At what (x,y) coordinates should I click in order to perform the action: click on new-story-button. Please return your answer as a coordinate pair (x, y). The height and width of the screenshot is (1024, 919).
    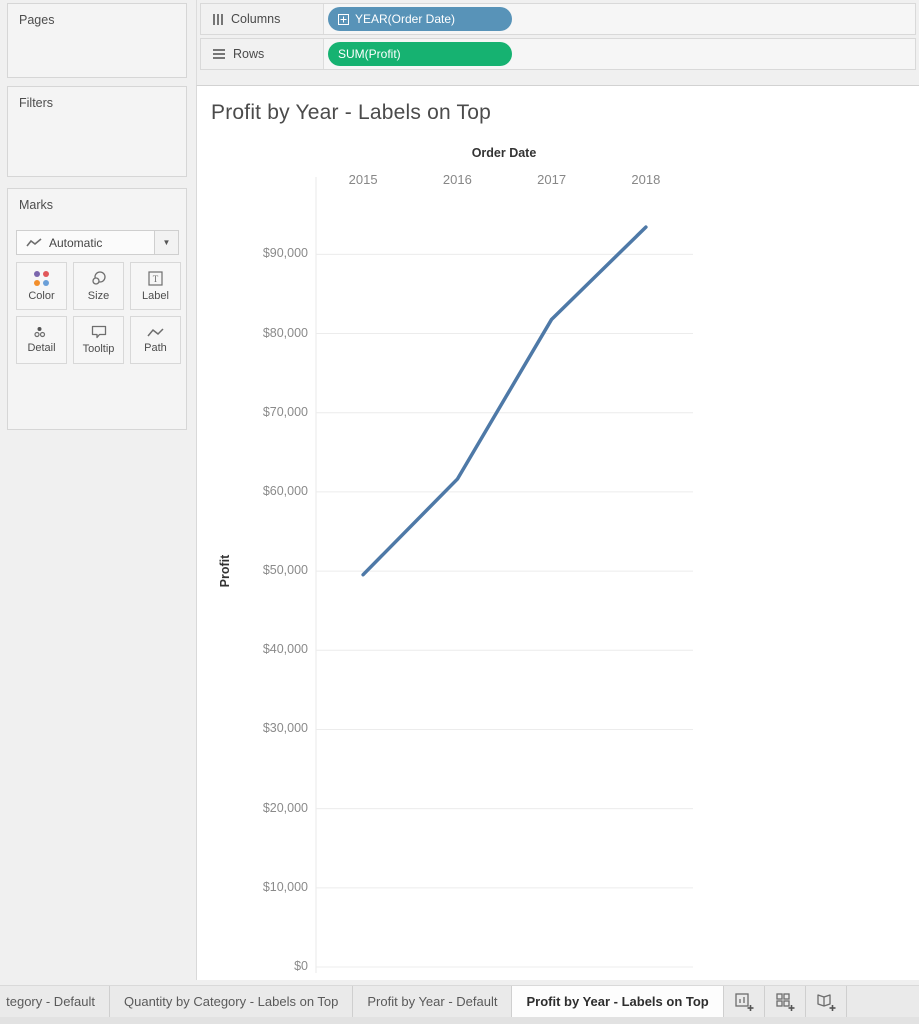
    Looking at the image, I should click on (826, 1001).